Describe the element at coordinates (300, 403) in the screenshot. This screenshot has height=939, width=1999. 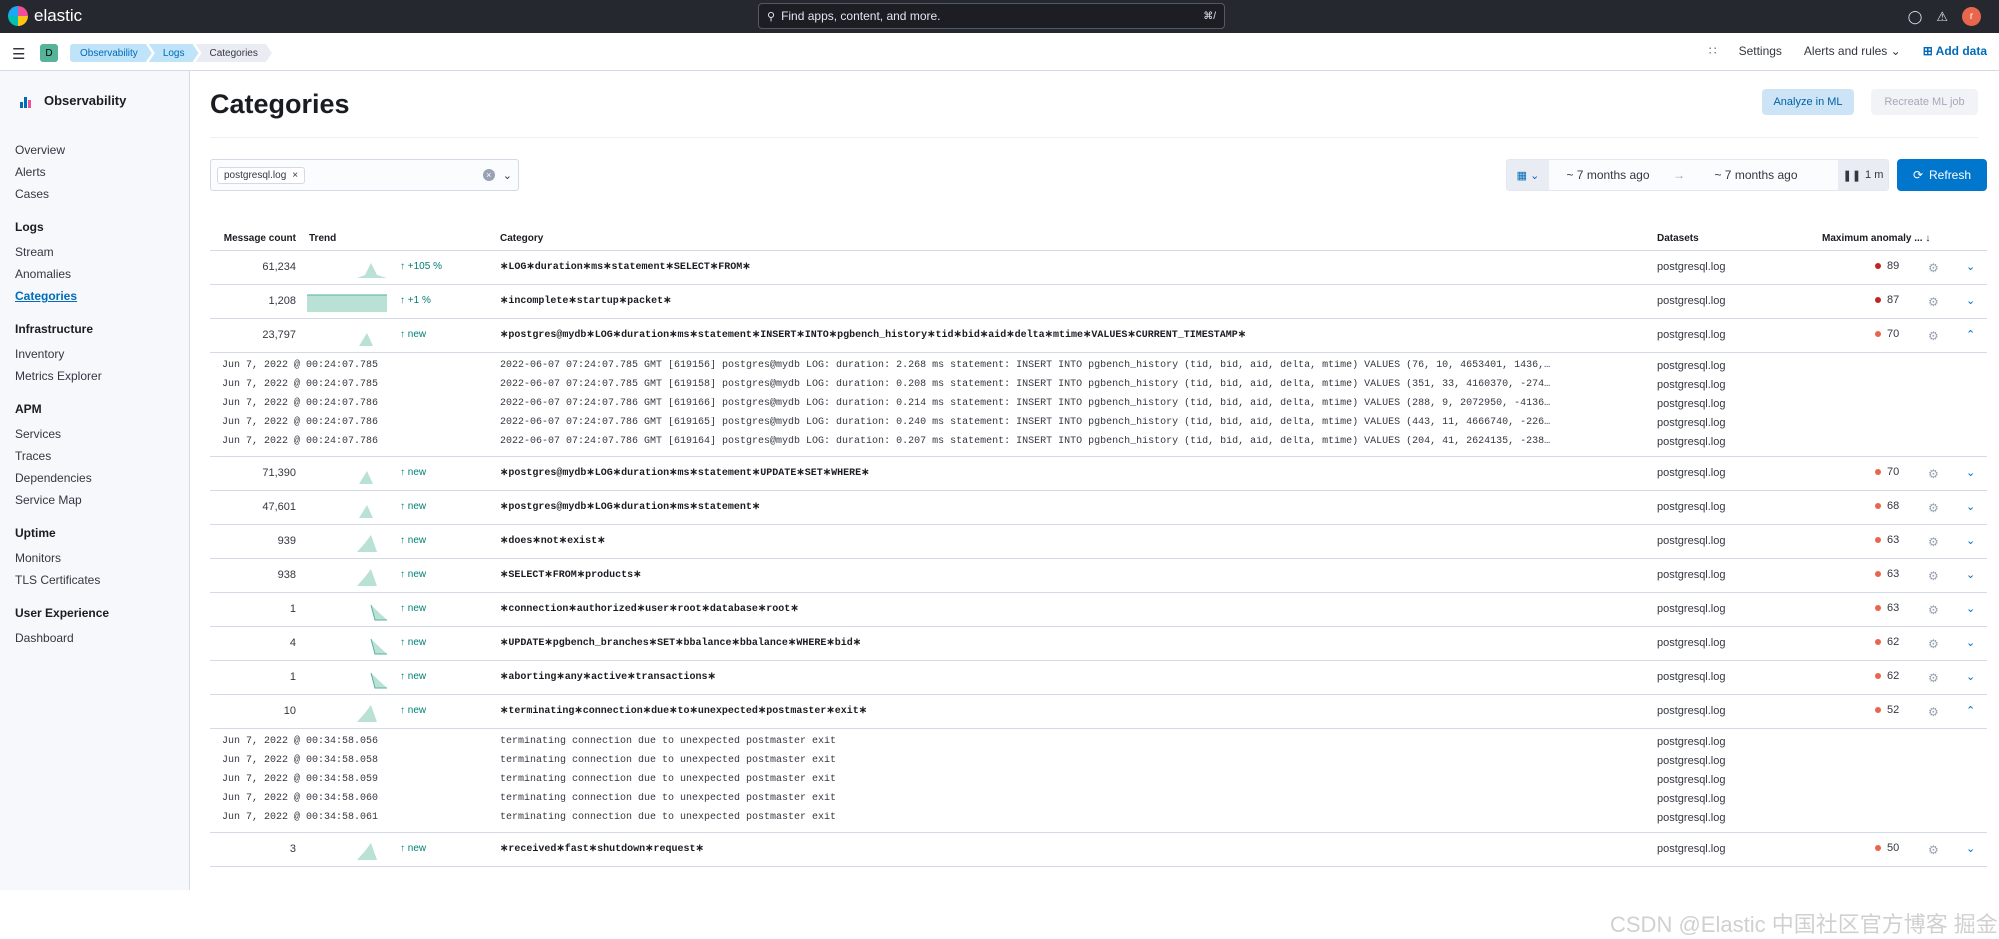
I see `example-timestamp: Jun 7, 2022 @ 00:24:07.786` at that location.